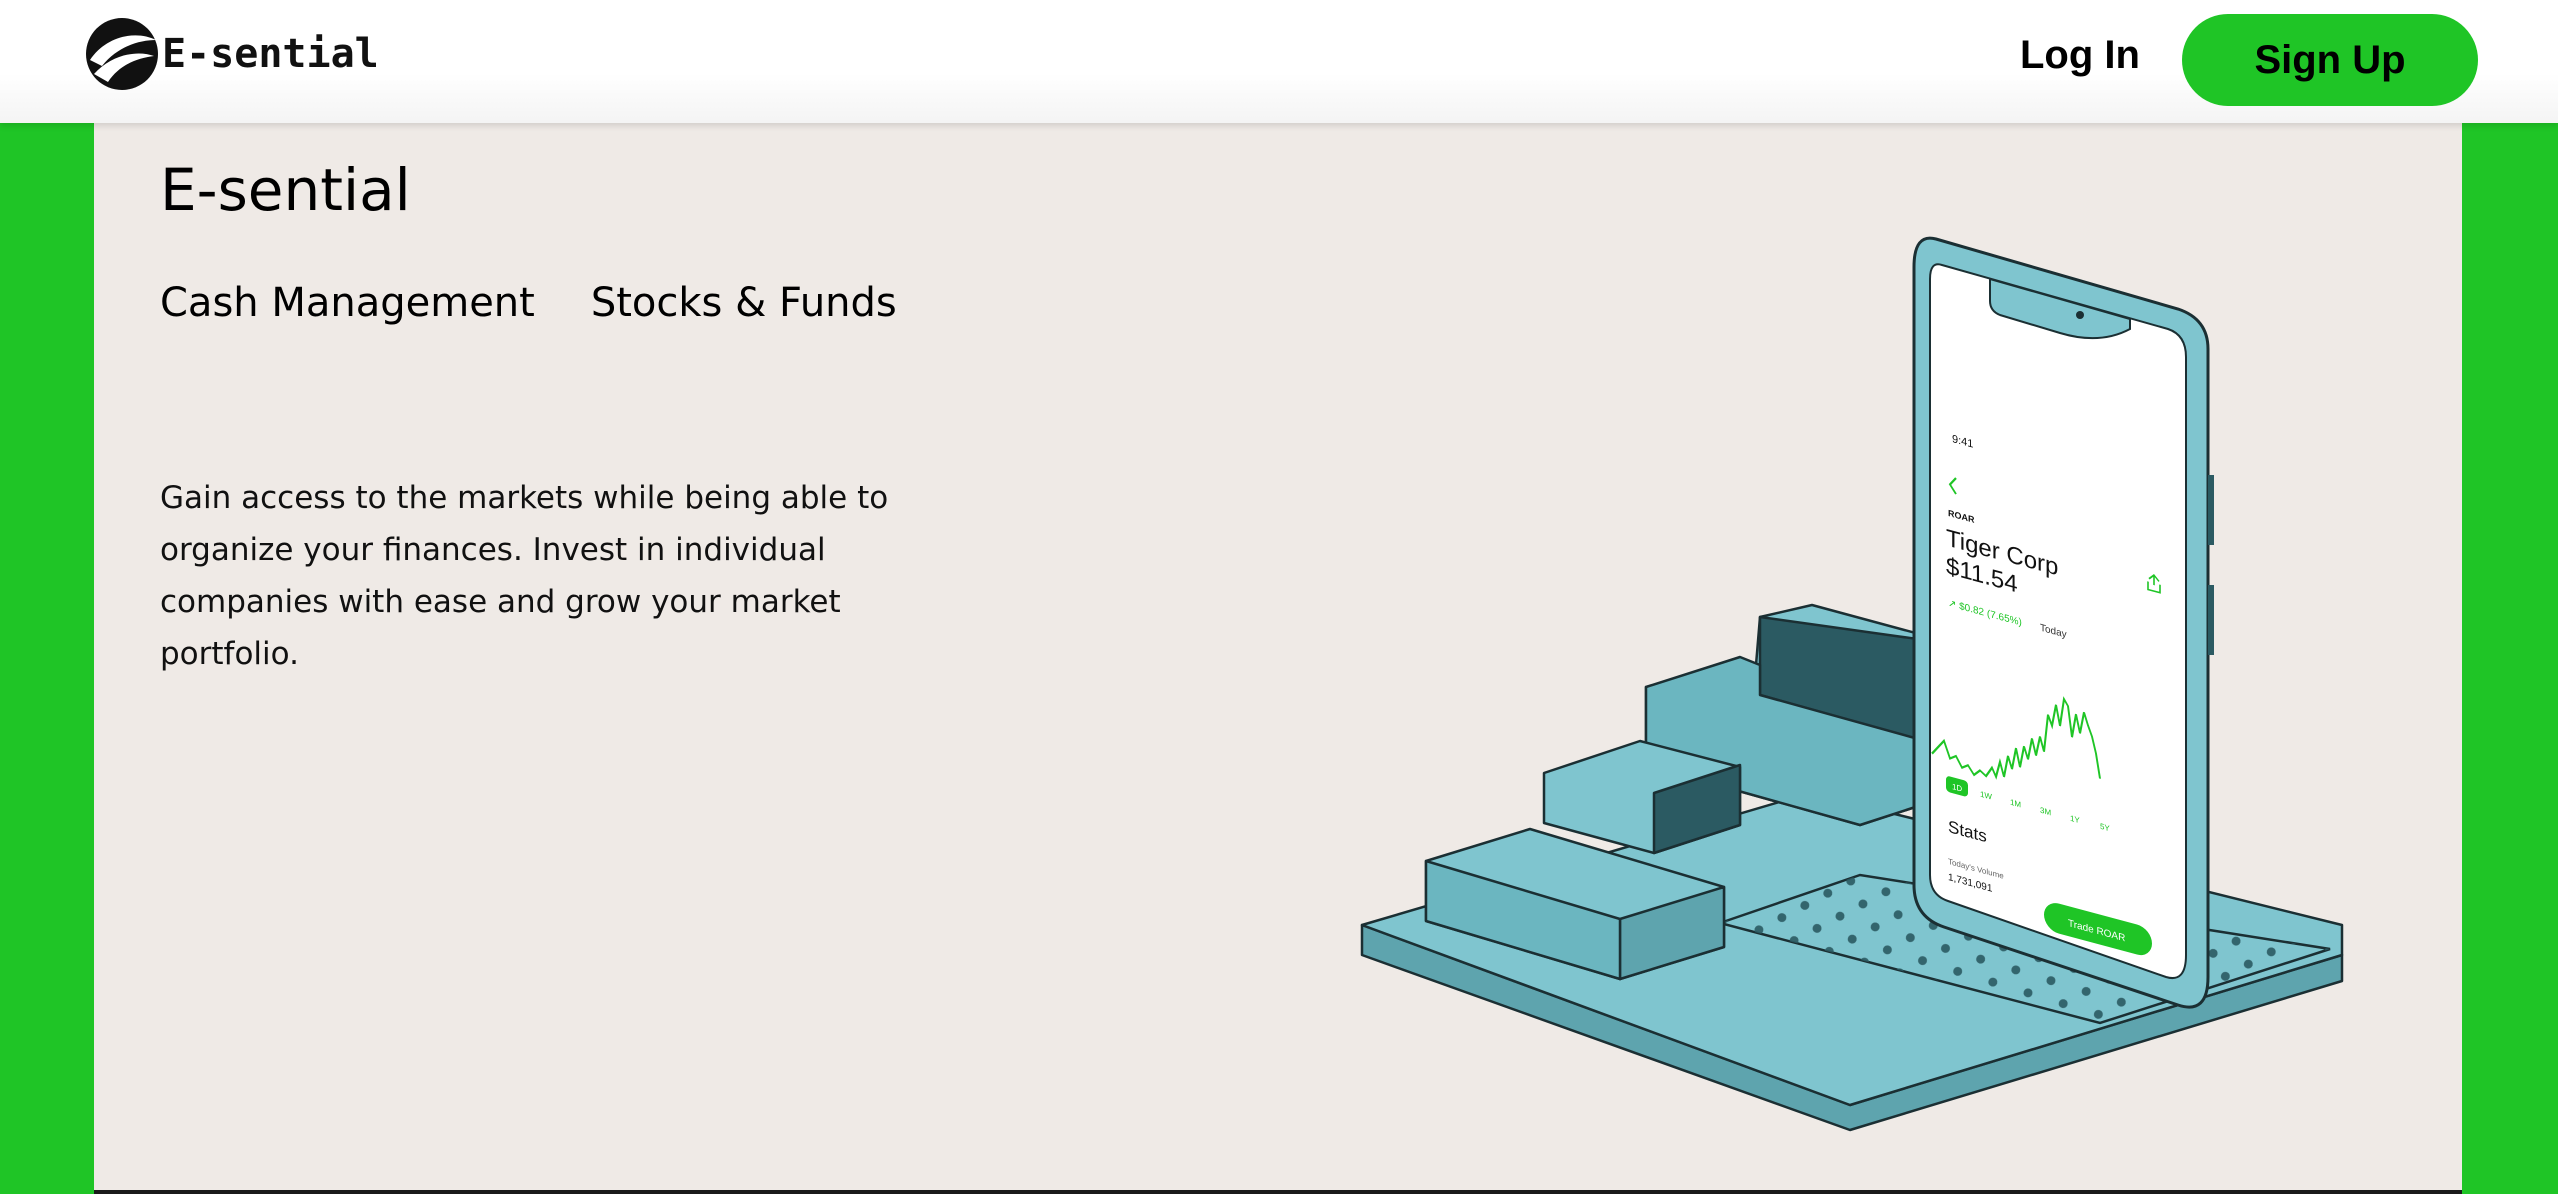 The height and width of the screenshot is (1194, 2558). What do you see at coordinates (556, 303) in the screenshot?
I see `product-tabs: Cash Management Stocks & Funds` at bounding box center [556, 303].